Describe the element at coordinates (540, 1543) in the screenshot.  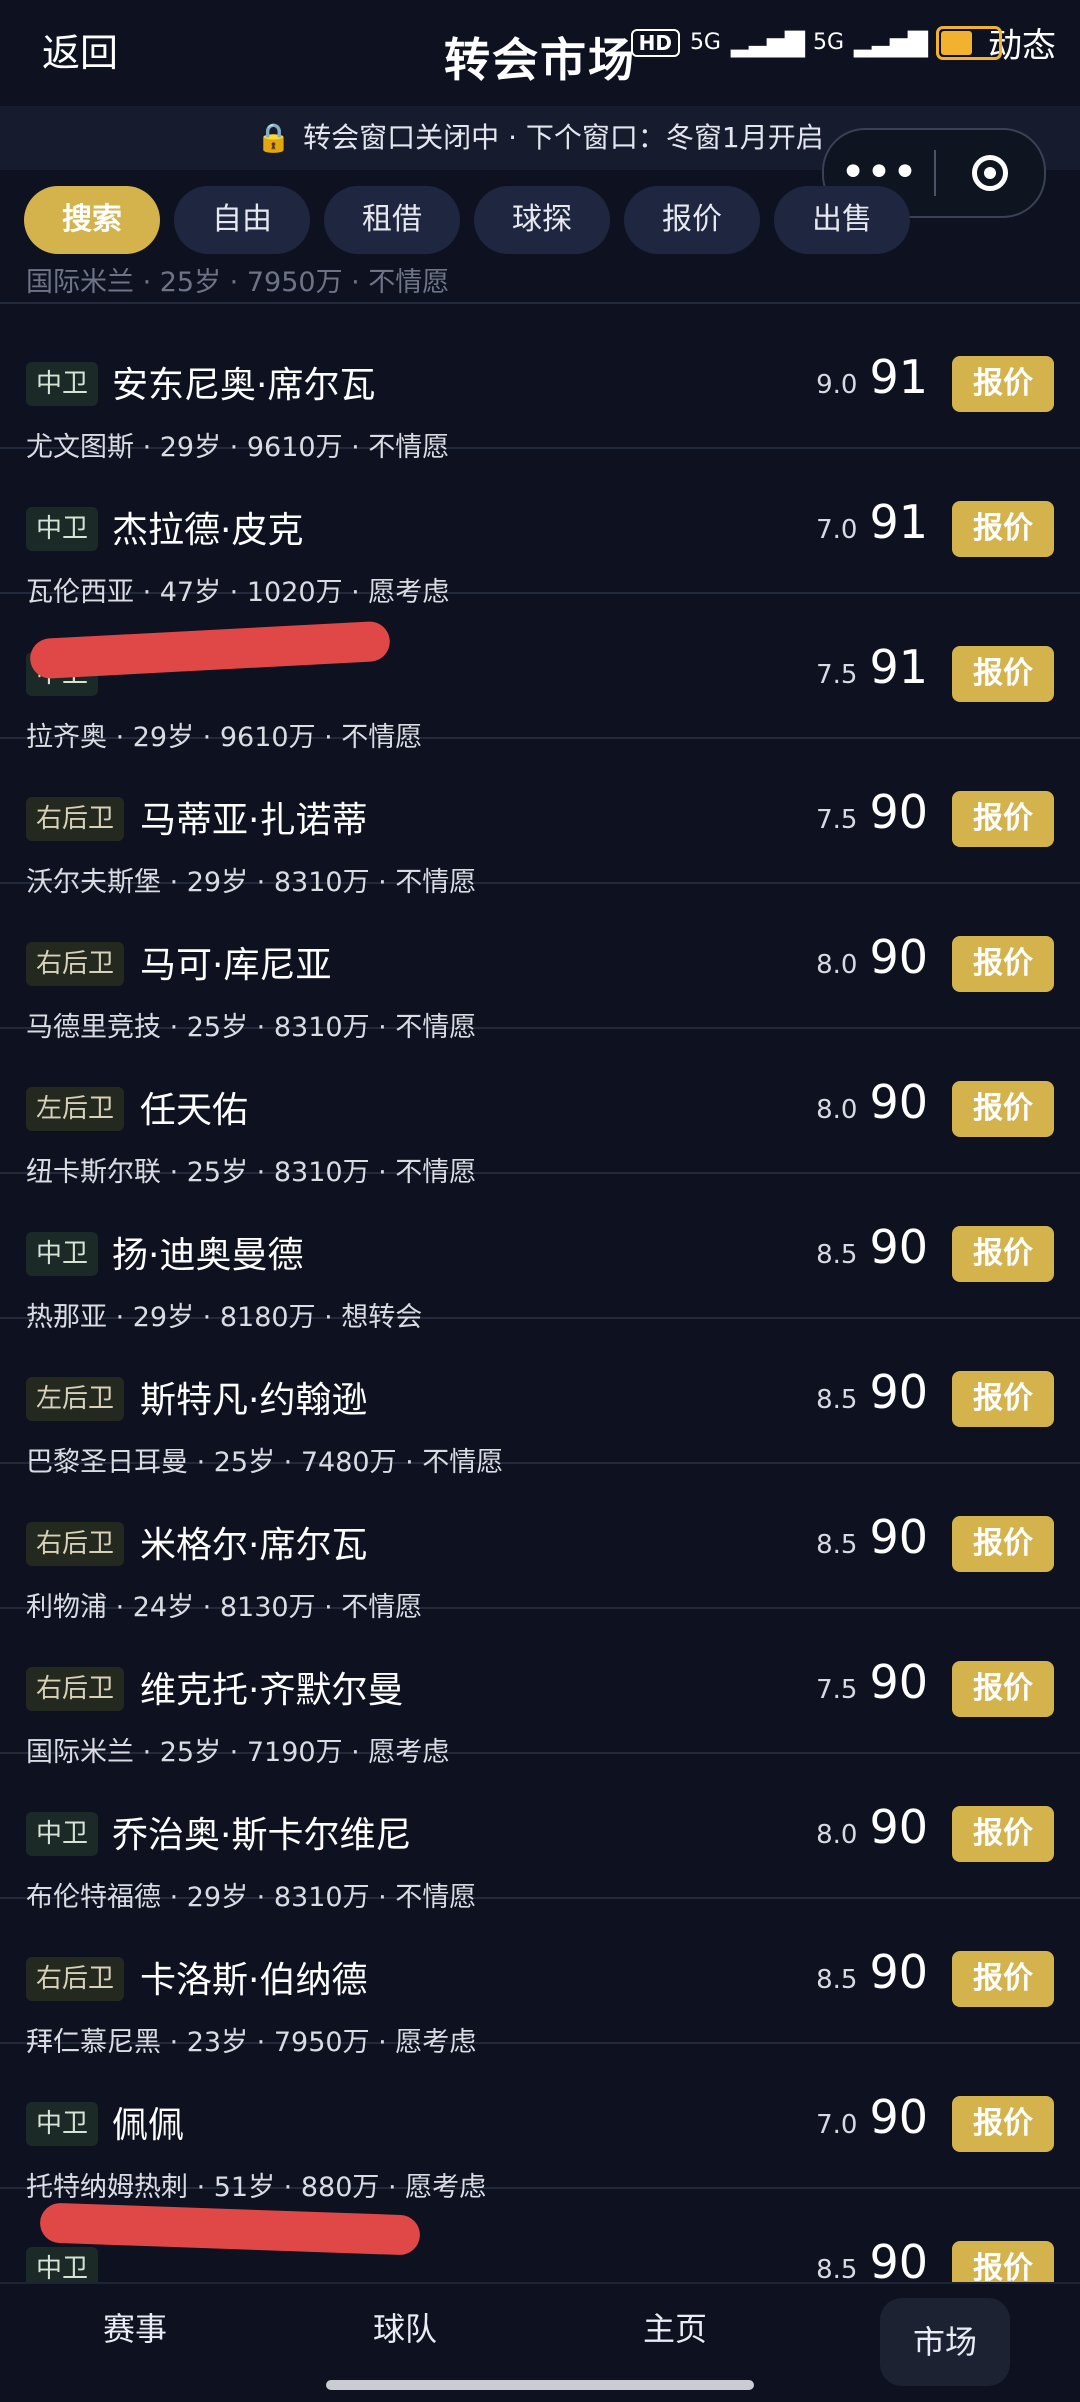
I see `list-item: 右后卫 米格尔·席尔瓦 利物浦 · 24岁 · 8130万 · 不情愿 8.5 90 报价` at that location.